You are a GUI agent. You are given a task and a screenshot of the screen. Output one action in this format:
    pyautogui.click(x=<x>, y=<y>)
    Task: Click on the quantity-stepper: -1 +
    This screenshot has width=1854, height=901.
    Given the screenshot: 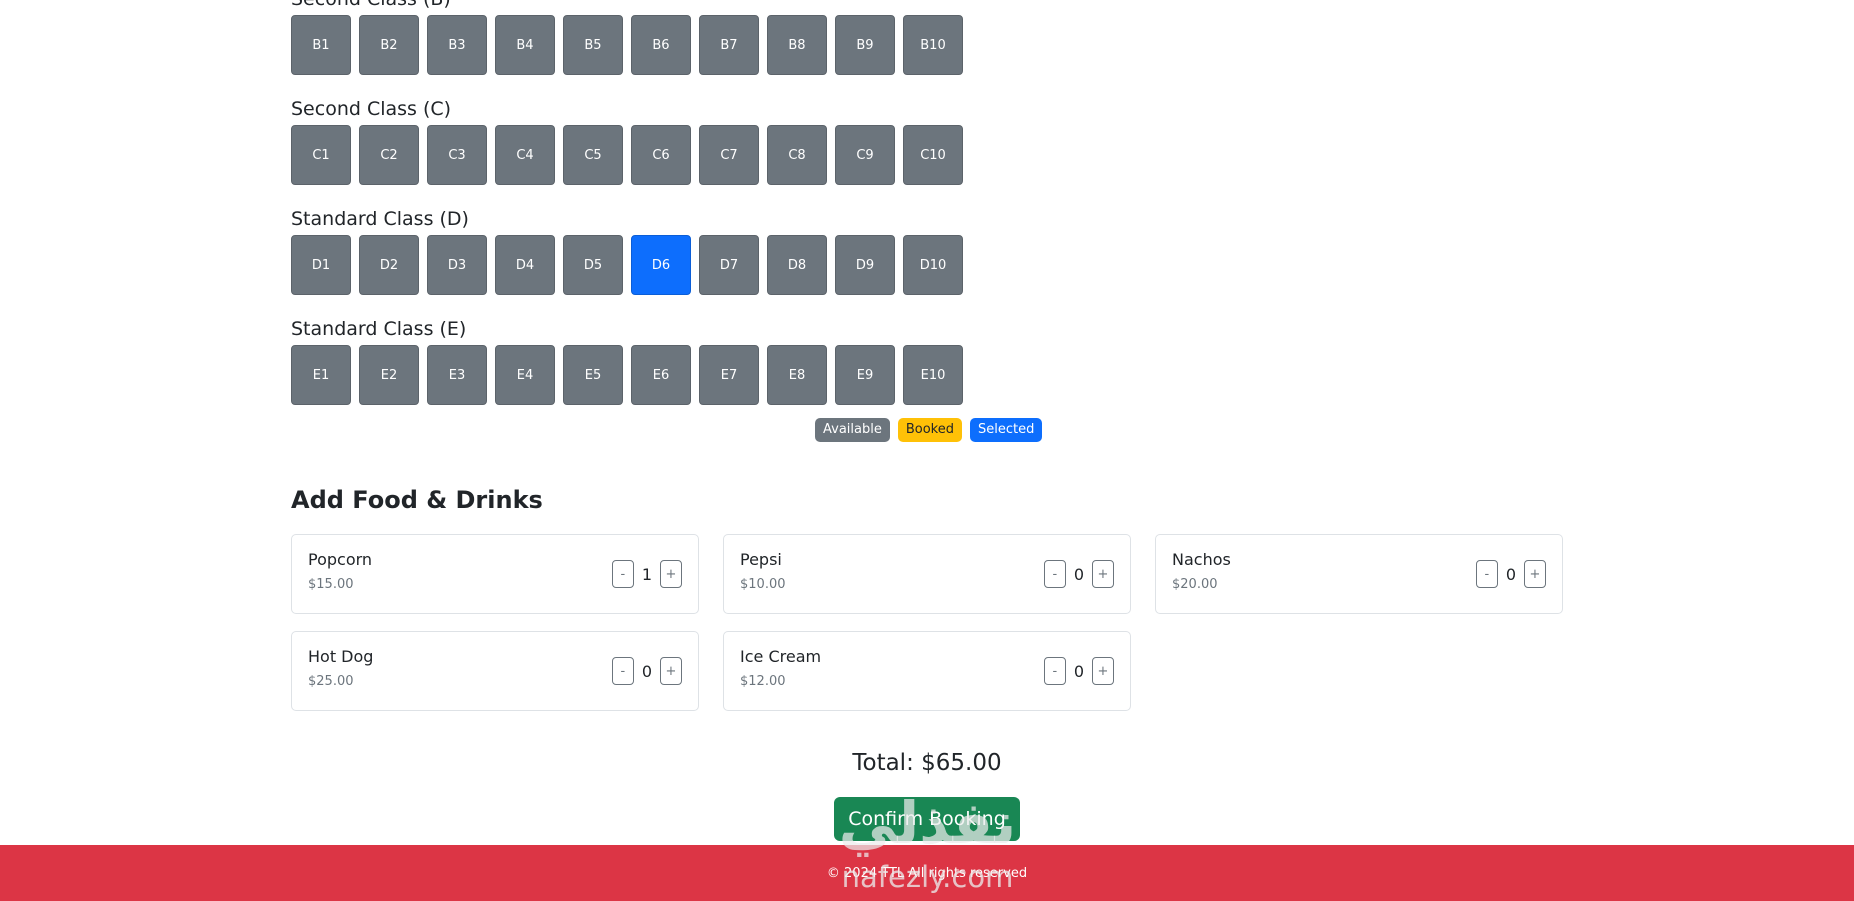 What is the action you would take?
    pyautogui.click(x=646, y=574)
    